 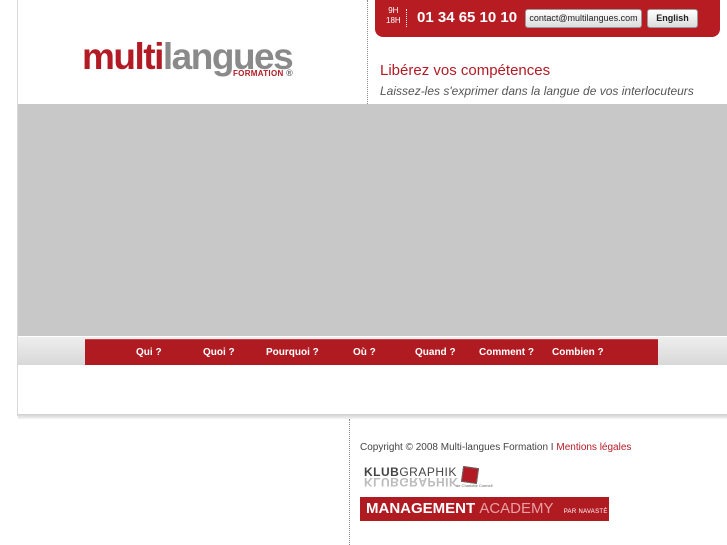 What do you see at coordinates (292, 352) in the screenshot?
I see `nav-pourquoi: Pourquoi ?` at bounding box center [292, 352].